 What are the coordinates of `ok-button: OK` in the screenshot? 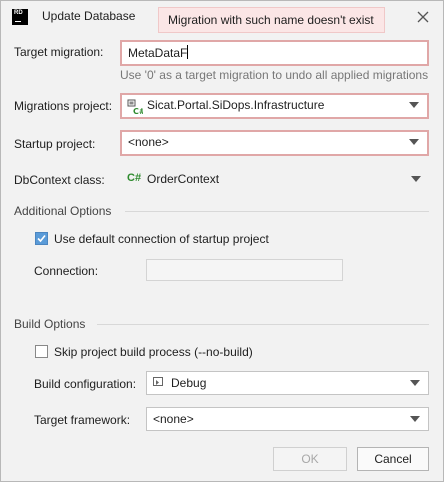 It's located at (310, 459).